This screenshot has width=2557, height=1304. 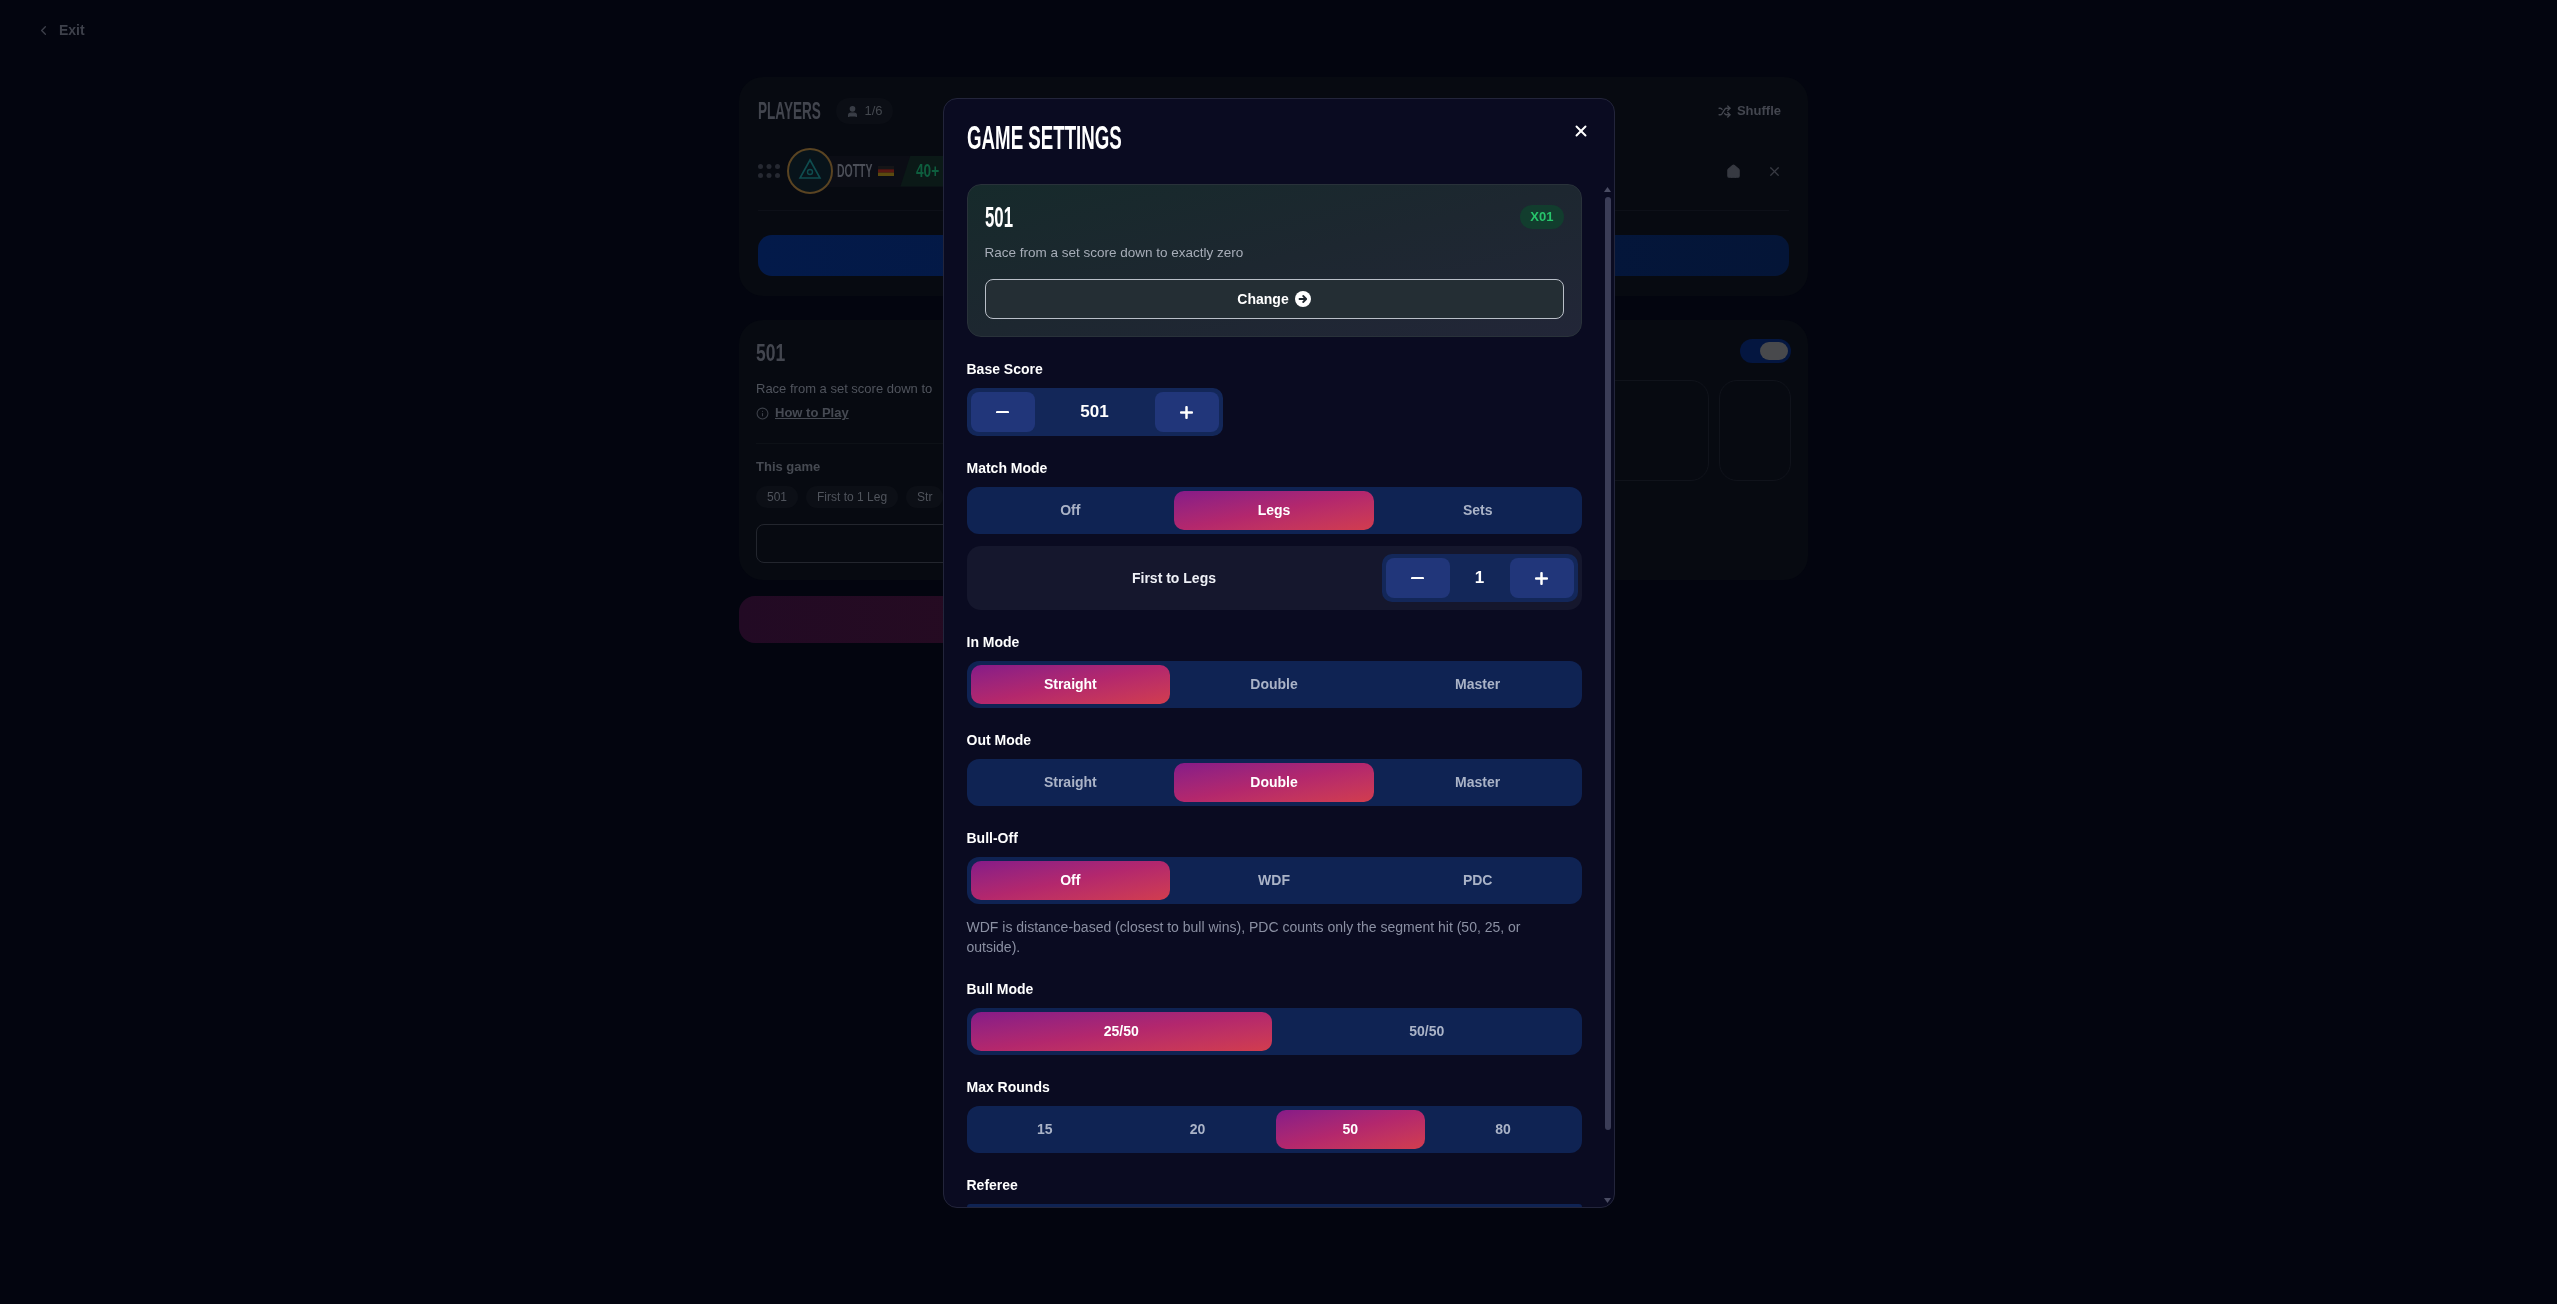 What do you see at coordinates (1244, 937) in the screenshot?
I see `hint-text: WDF is distance-based (closest to bull wins), PDC counts only the segment hit (50, 25, or outside).` at bounding box center [1244, 937].